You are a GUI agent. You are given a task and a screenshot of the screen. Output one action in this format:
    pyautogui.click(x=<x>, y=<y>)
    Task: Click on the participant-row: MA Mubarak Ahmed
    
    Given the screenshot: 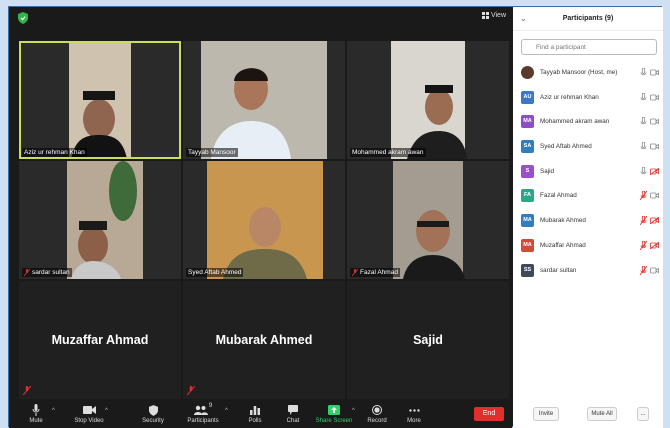 What is the action you would take?
    pyautogui.click(x=588, y=221)
    